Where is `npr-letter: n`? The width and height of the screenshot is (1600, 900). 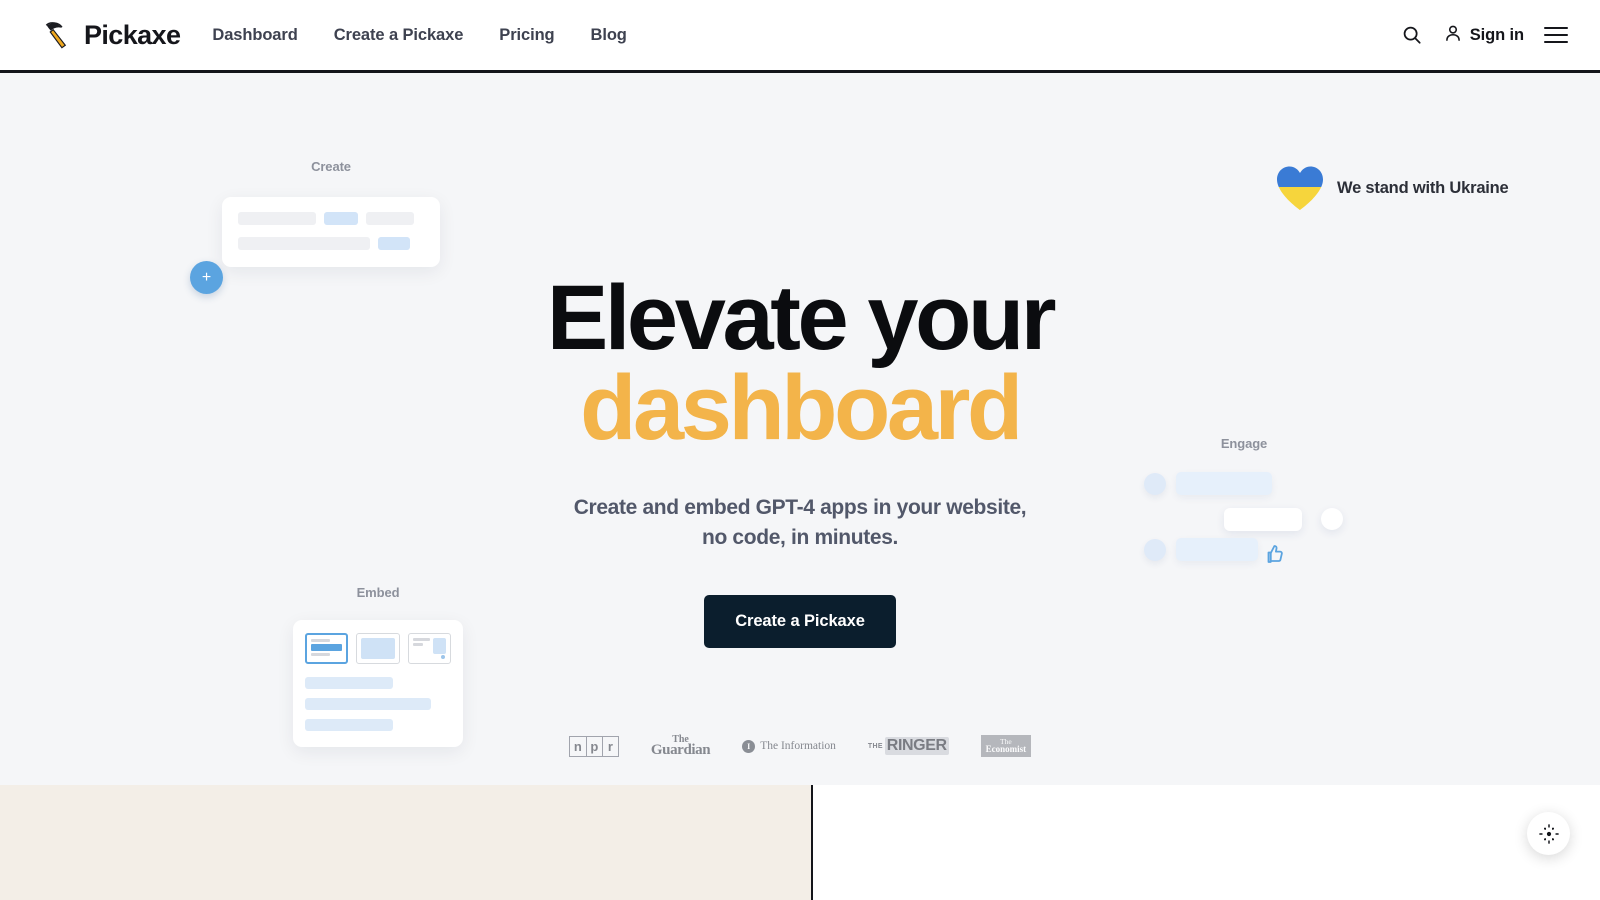 npr-letter: n is located at coordinates (577, 746).